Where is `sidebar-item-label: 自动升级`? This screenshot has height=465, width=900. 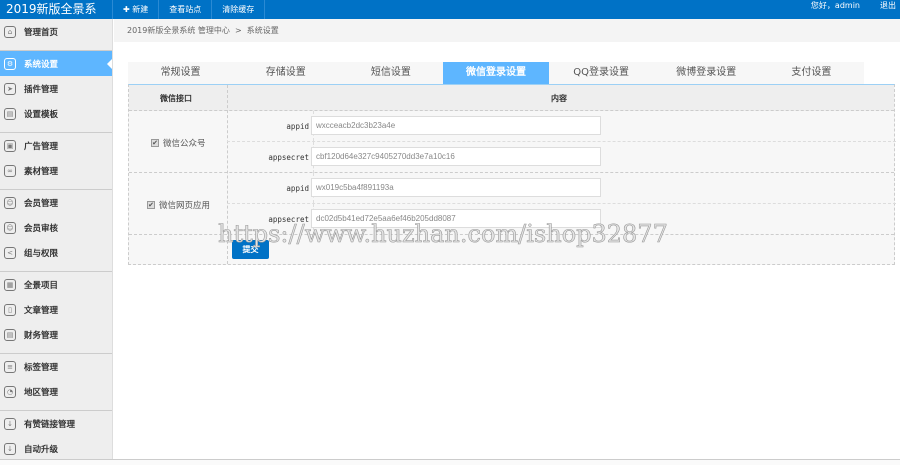 sidebar-item-label: 自动升级 is located at coordinates (41, 449).